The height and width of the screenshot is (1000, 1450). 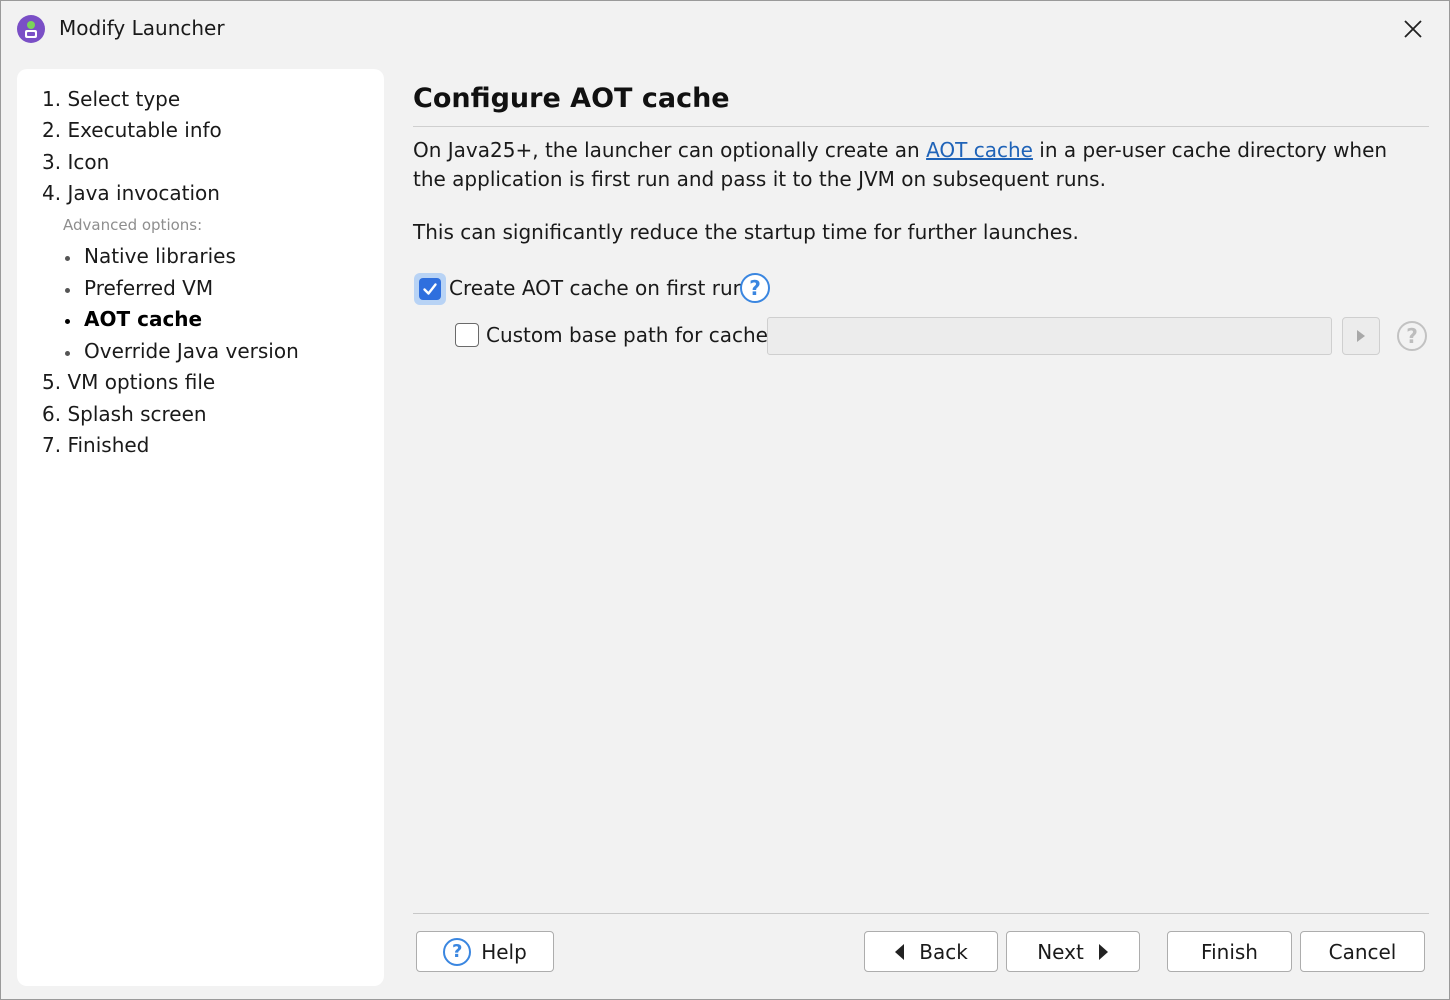 What do you see at coordinates (1412, 336) in the screenshot?
I see `custom-path-help-icon: ?` at bounding box center [1412, 336].